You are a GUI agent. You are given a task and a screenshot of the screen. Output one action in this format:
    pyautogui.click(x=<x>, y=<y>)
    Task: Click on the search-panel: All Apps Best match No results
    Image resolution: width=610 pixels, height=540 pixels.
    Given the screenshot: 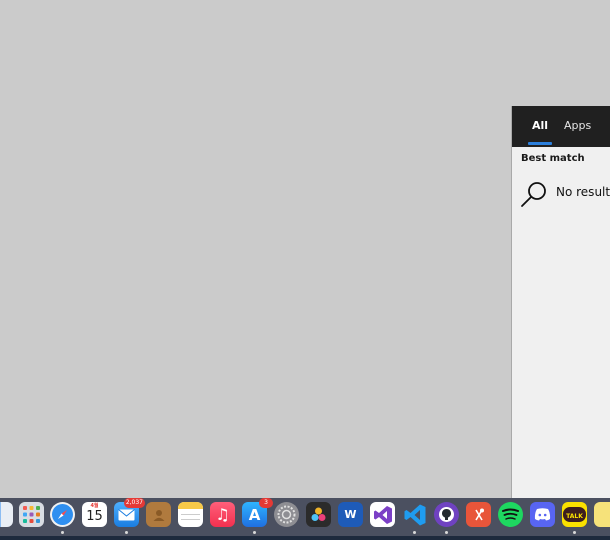 What is the action you would take?
    pyautogui.click(x=560, y=302)
    